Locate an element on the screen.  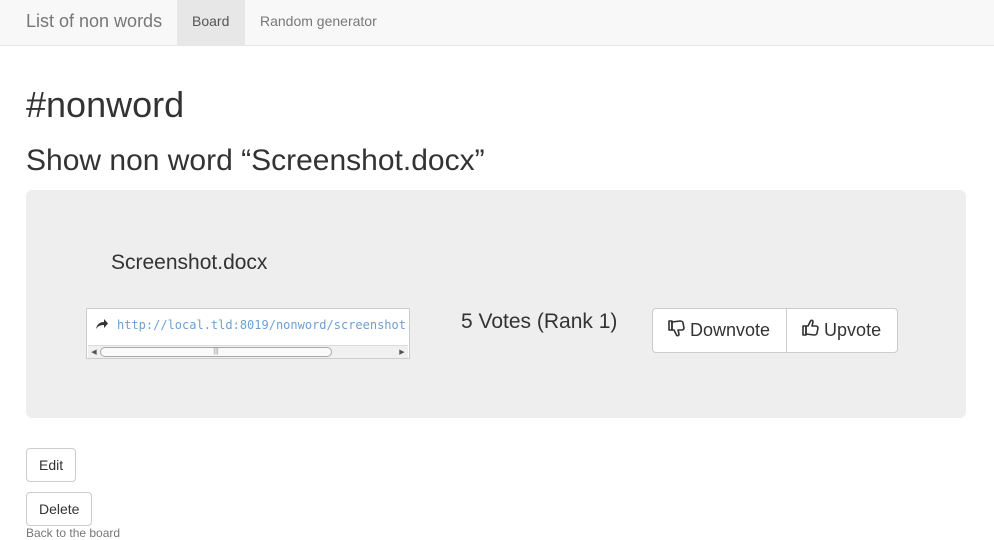
downvote-button: Downvote is located at coordinates (719, 330).